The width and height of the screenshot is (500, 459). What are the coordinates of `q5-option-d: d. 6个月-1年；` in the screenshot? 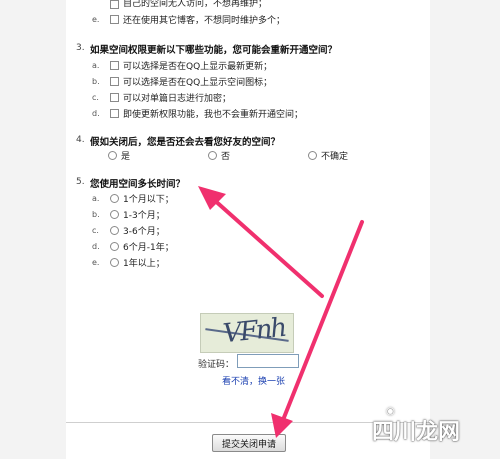 It's located at (133, 246).